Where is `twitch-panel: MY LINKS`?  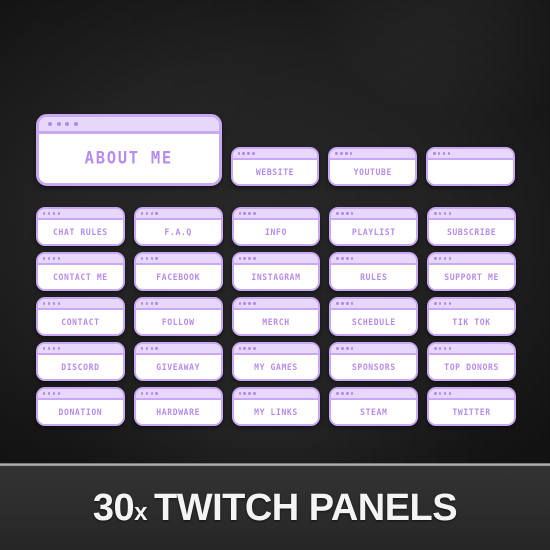
twitch-panel: MY LINKS is located at coordinates (276, 406).